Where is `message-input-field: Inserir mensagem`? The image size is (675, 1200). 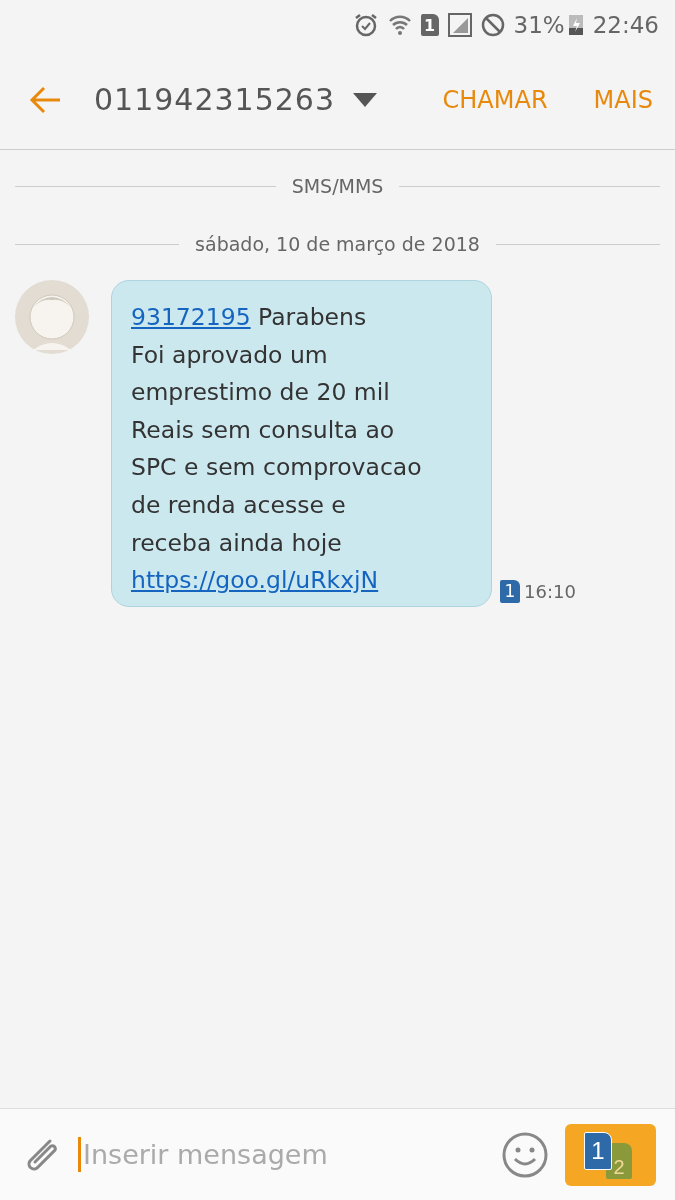 message-input-field: Inserir mensagem is located at coordinates (289, 1154).